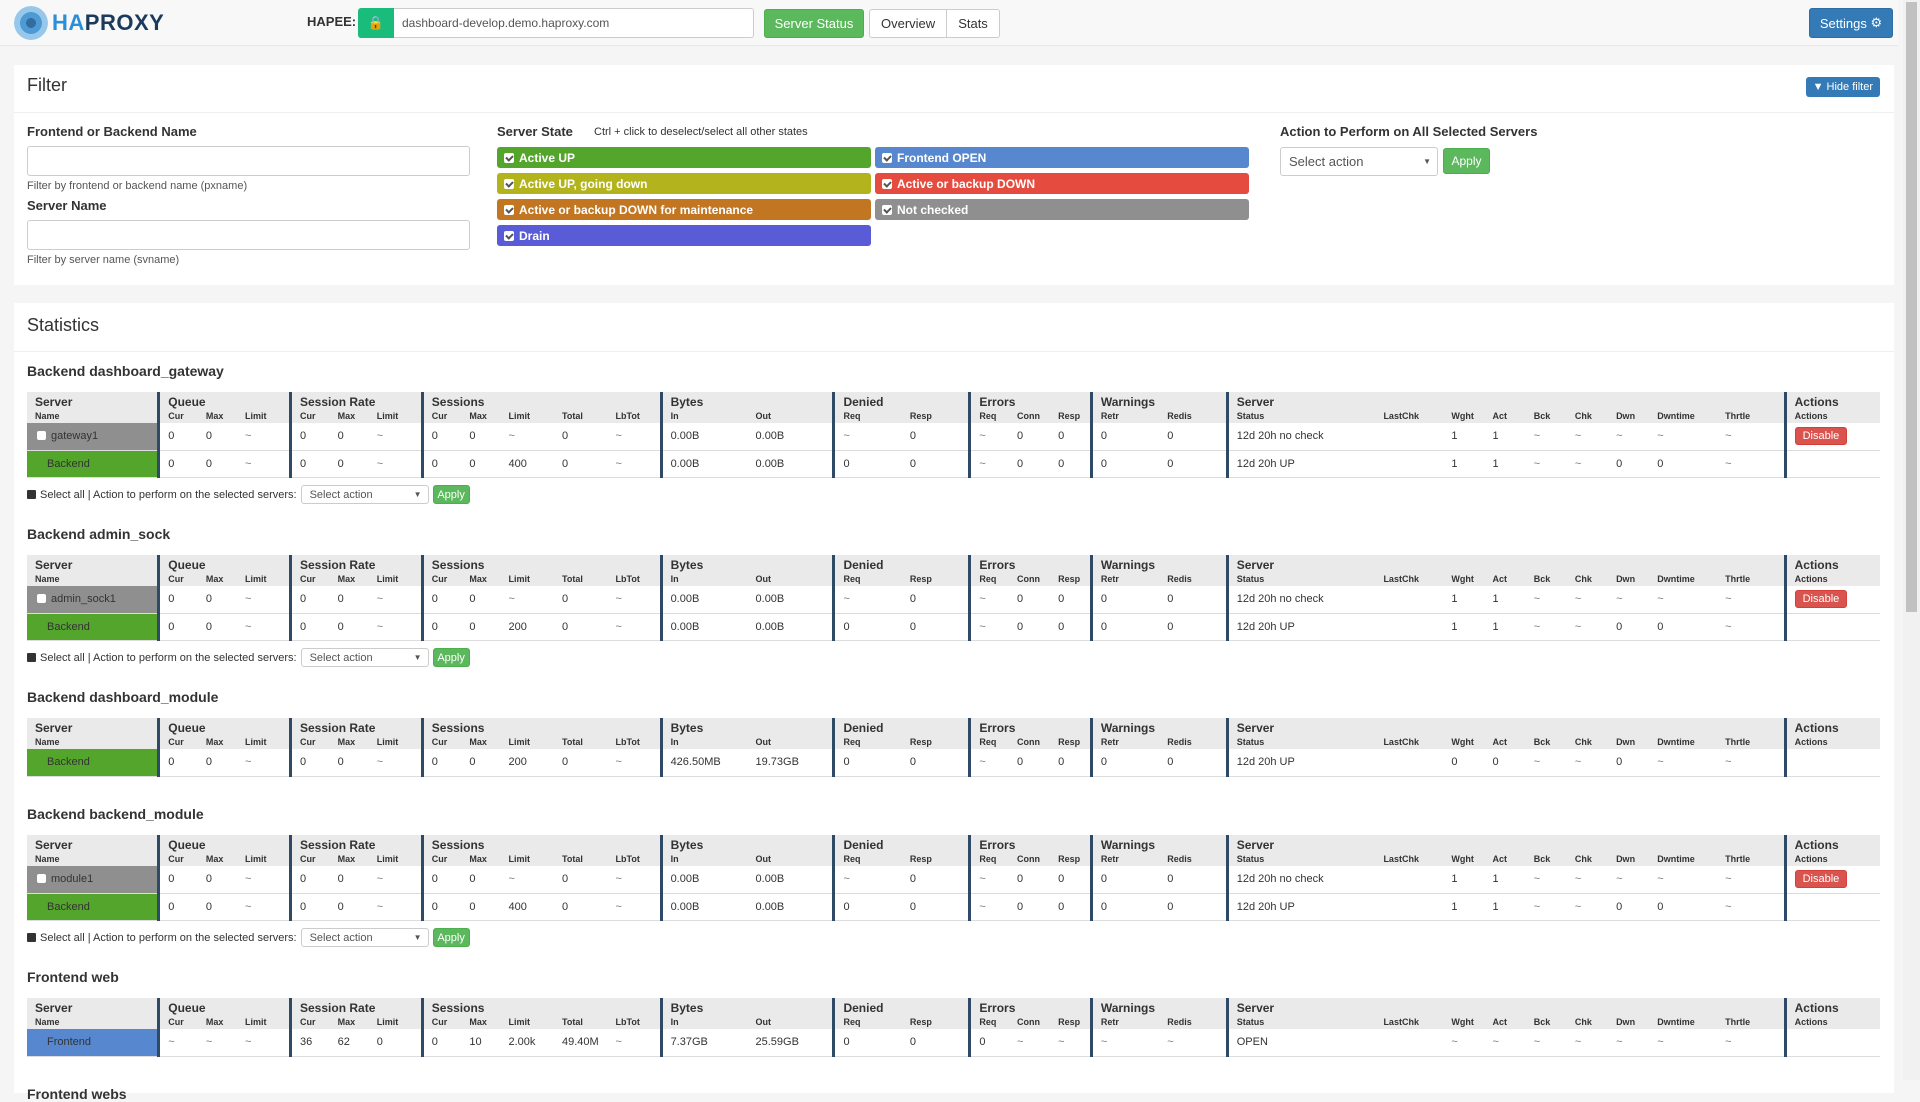 This screenshot has height=1102, width=1920. What do you see at coordinates (1359, 161) in the screenshot?
I see `bulk-action-select: Select action ▼` at bounding box center [1359, 161].